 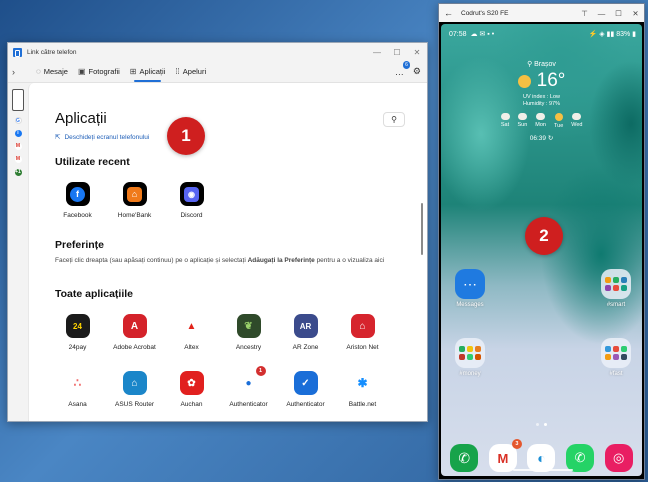 I want to click on weather-info: UV index : Low Humidity : 97%, so click(x=541, y=101).